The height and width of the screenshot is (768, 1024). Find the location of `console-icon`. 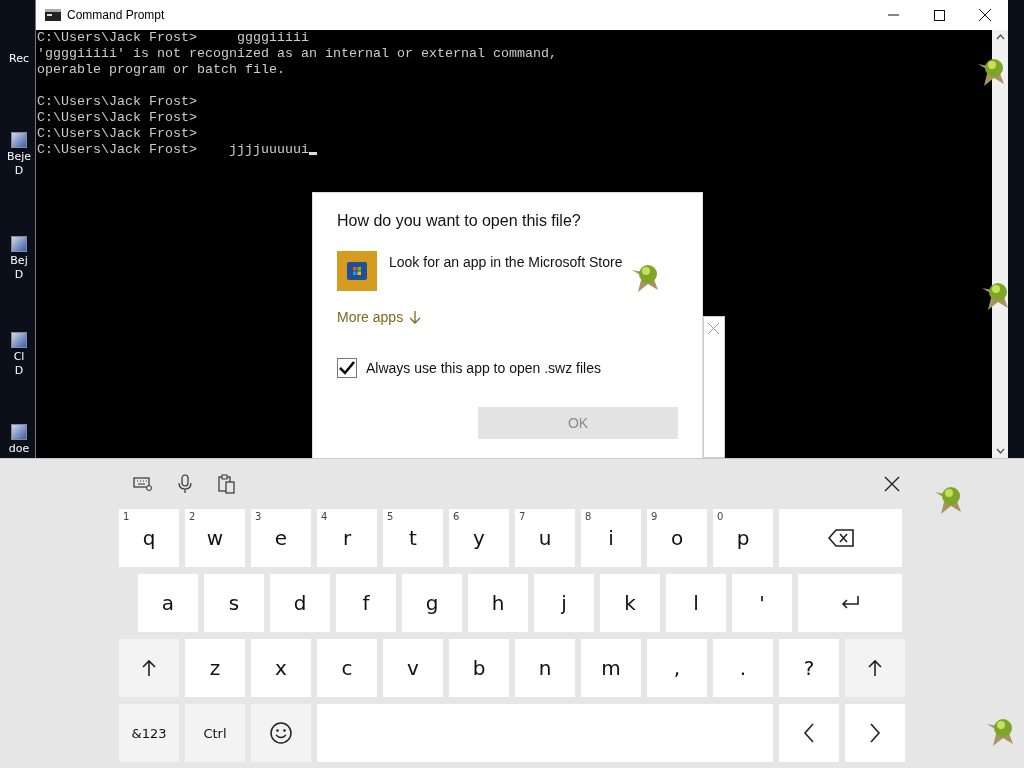

console-icon is located at coordinates (53, 15).